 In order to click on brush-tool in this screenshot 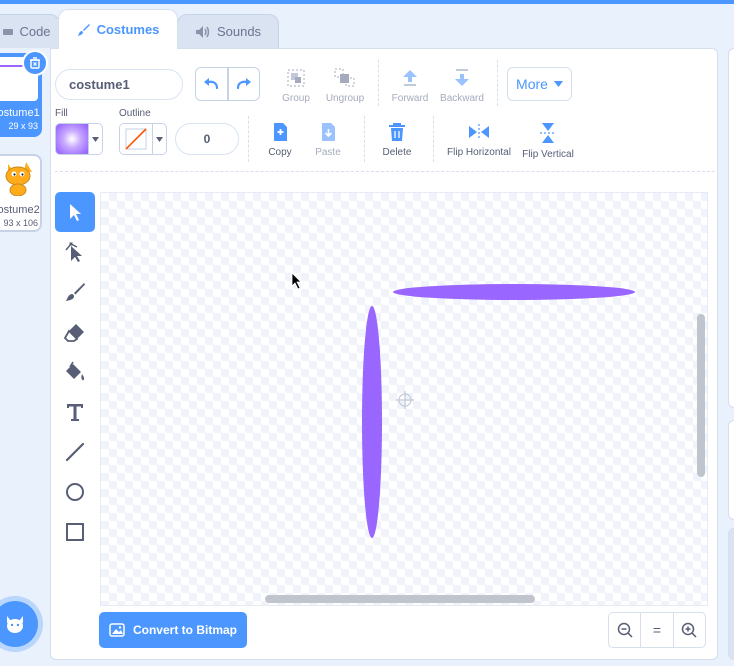, I will do `click(75, 292)`.